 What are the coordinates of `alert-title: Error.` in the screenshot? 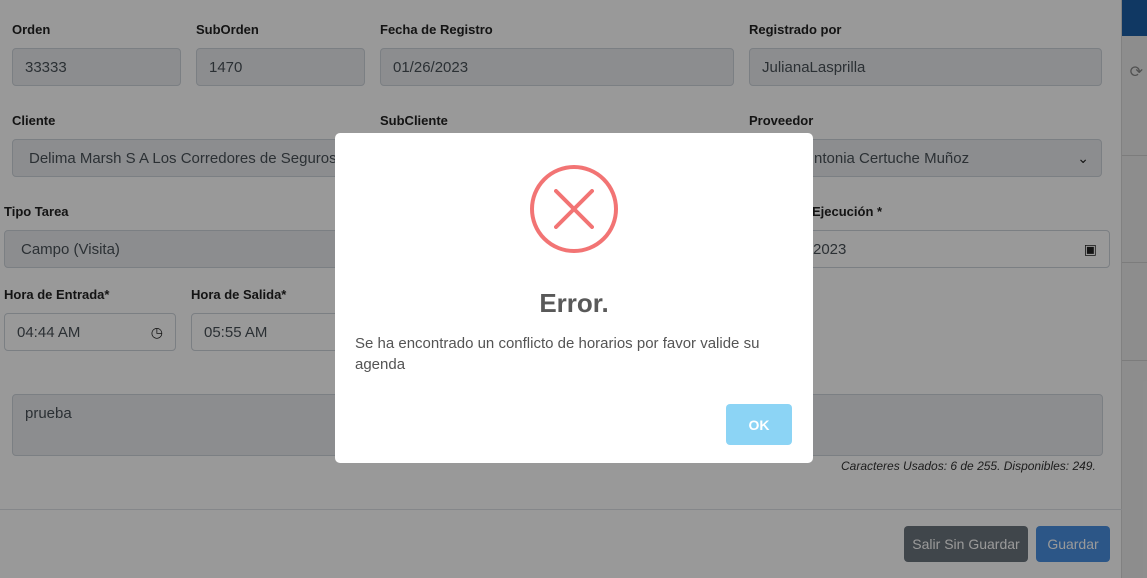 It's located at (574, 303).